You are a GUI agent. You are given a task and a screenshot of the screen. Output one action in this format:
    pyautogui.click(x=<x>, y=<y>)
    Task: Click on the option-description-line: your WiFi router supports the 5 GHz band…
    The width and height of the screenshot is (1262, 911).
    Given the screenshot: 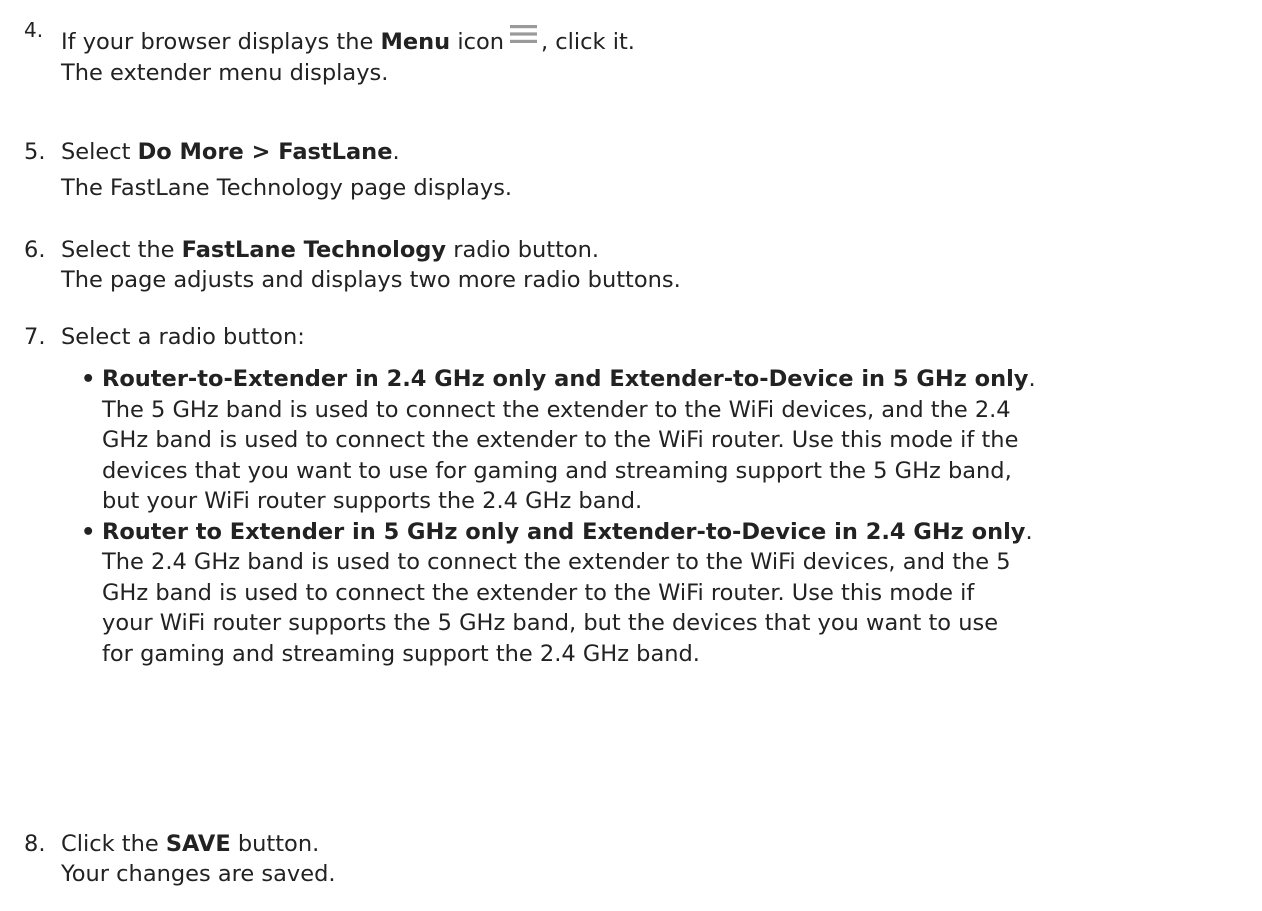 What is the action you would take?
    pyautogui.click(x=550, y=623)
    